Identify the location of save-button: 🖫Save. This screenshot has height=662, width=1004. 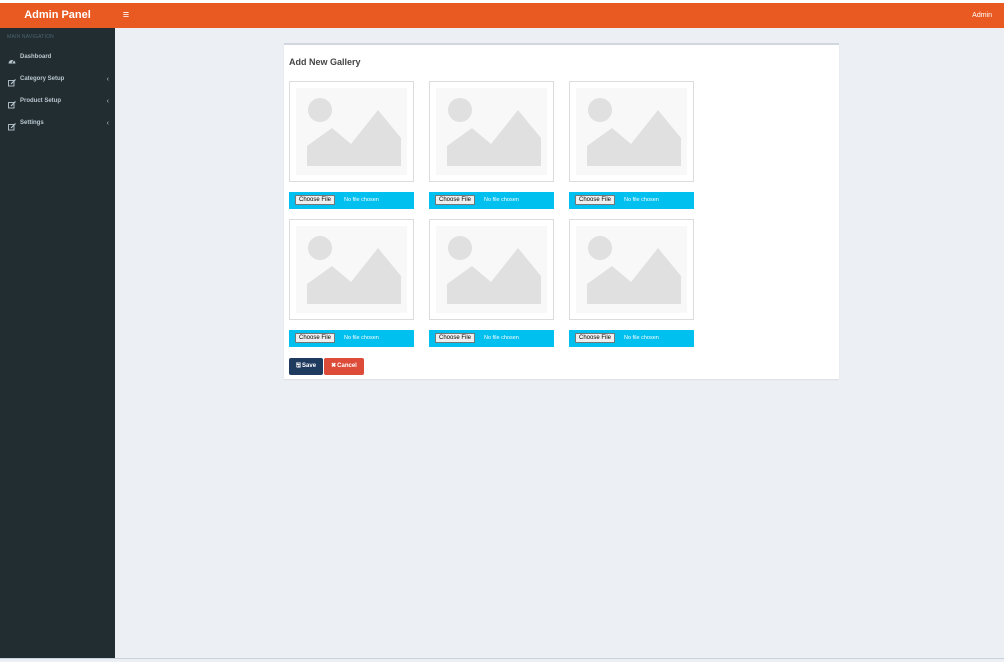
(306, 366).